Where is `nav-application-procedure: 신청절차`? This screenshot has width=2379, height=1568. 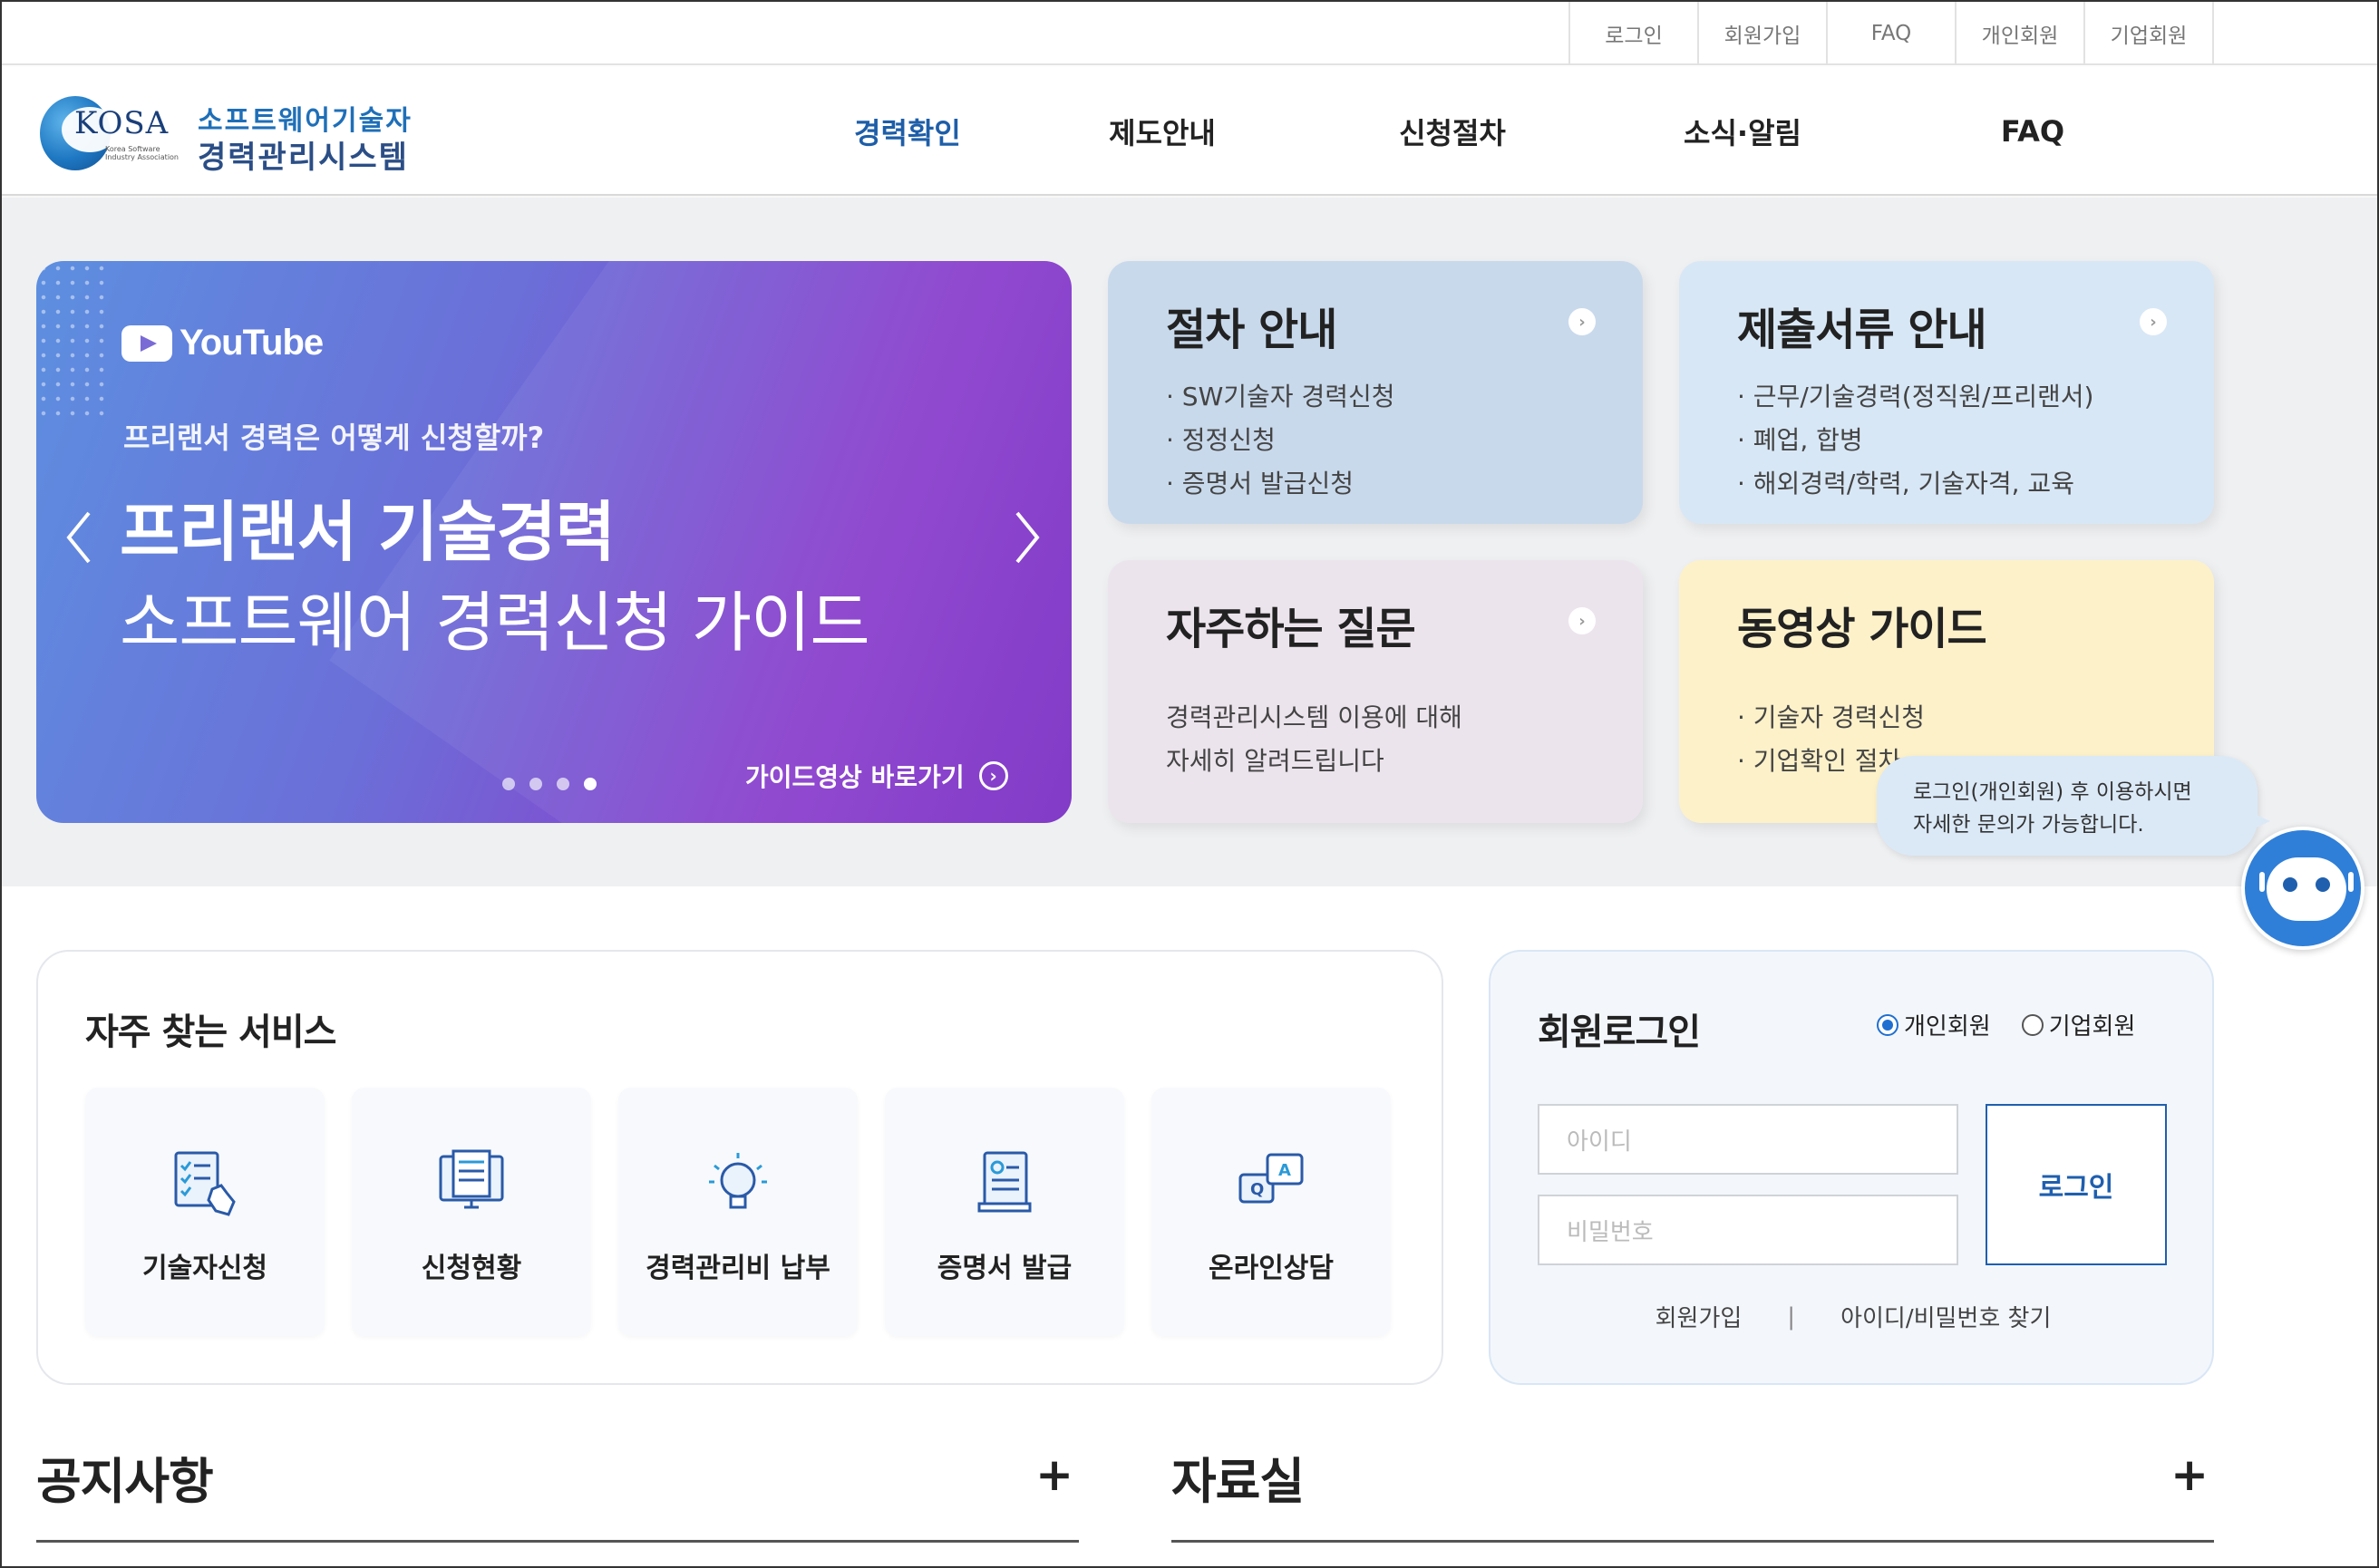 nav-application-procedure: 신청절차 is located at coordinates (1452, 131).